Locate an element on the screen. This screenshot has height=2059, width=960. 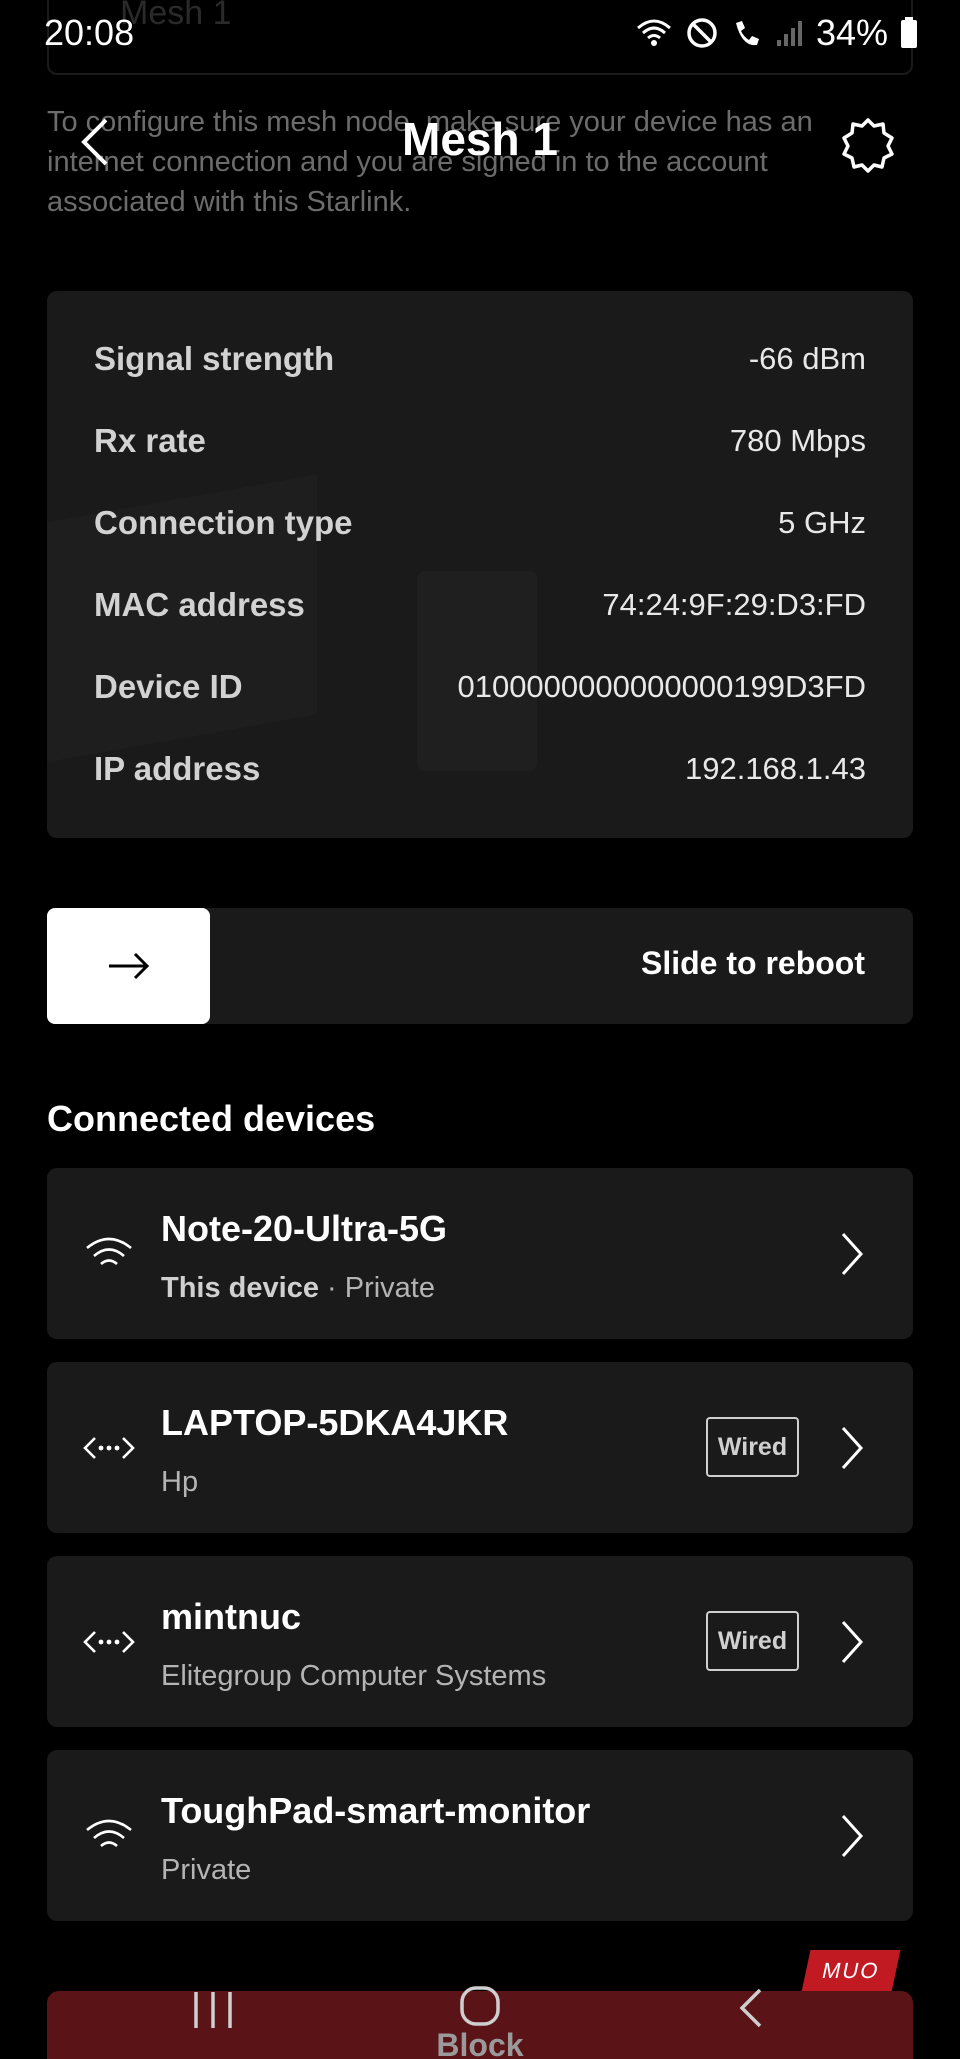
detail-value: 192.168.1.43 is located at coordinates (775, 768).